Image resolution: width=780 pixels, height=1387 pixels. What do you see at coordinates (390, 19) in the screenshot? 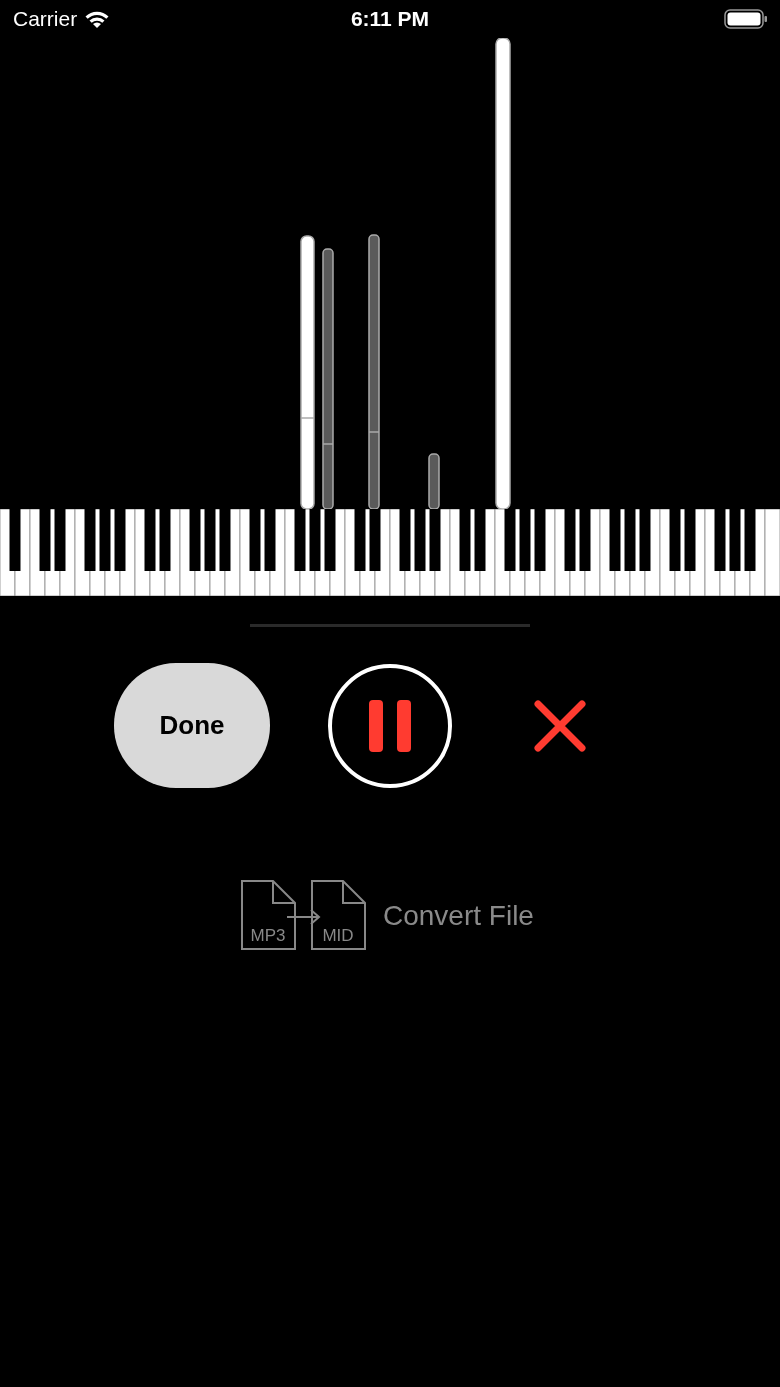
I see `status-time: 6:11 PM` at bounding box center [390, 19].